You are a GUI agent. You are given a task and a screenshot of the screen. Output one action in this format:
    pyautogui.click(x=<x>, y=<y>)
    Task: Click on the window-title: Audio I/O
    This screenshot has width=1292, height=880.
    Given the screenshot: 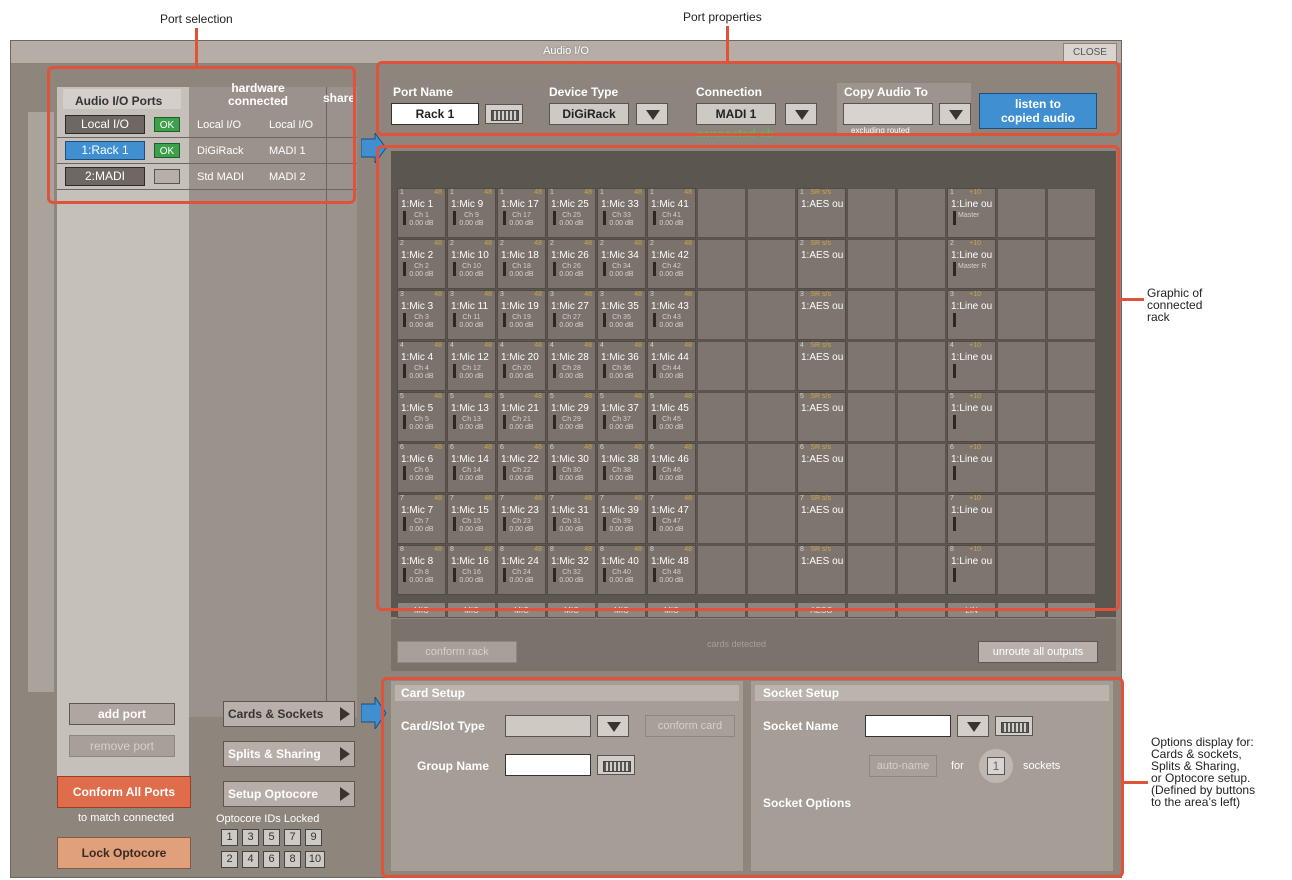 What is the action you would take?
    pyautogui.click(x=566, y=51)
    